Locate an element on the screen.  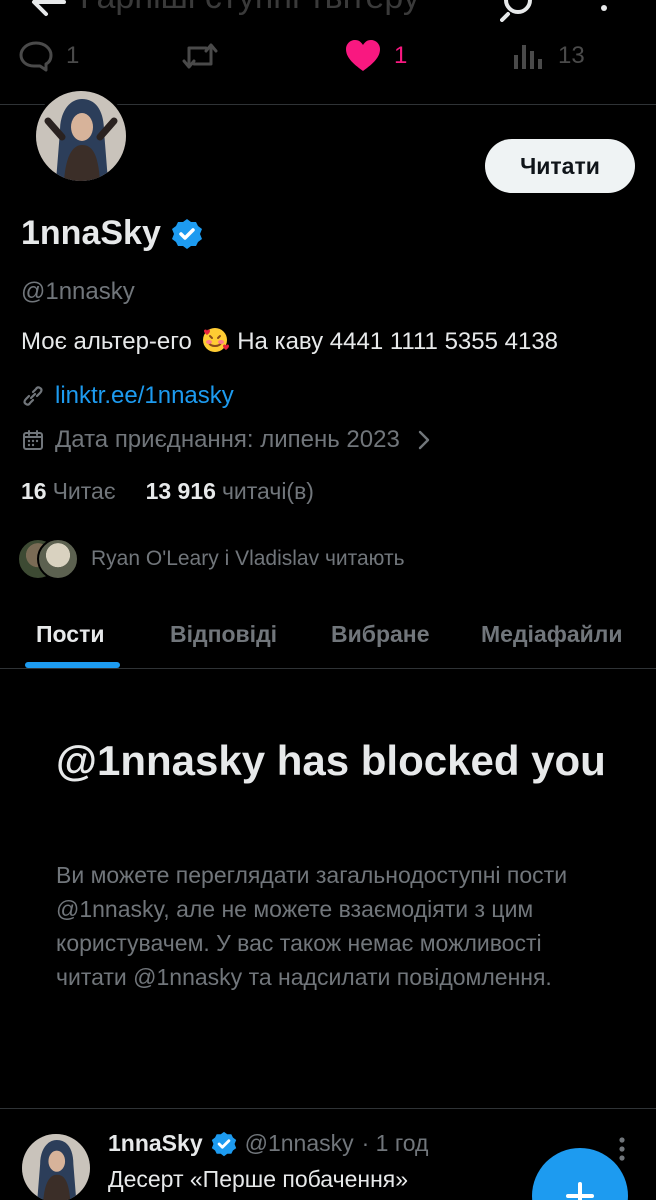
bio-text-end: На каву 4441 1111 5355 4138 is located at coordinates (398, 341).